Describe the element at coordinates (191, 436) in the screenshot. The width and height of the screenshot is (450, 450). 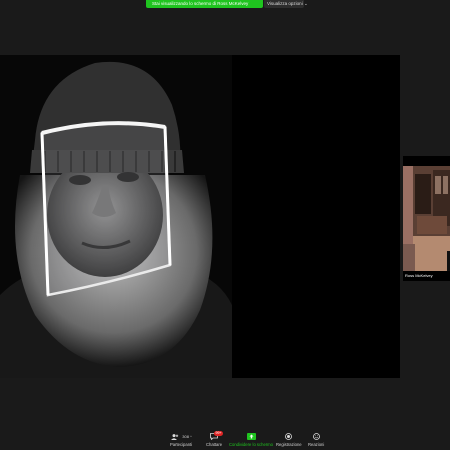
I see `chevron-up-icon: ^` at that location.